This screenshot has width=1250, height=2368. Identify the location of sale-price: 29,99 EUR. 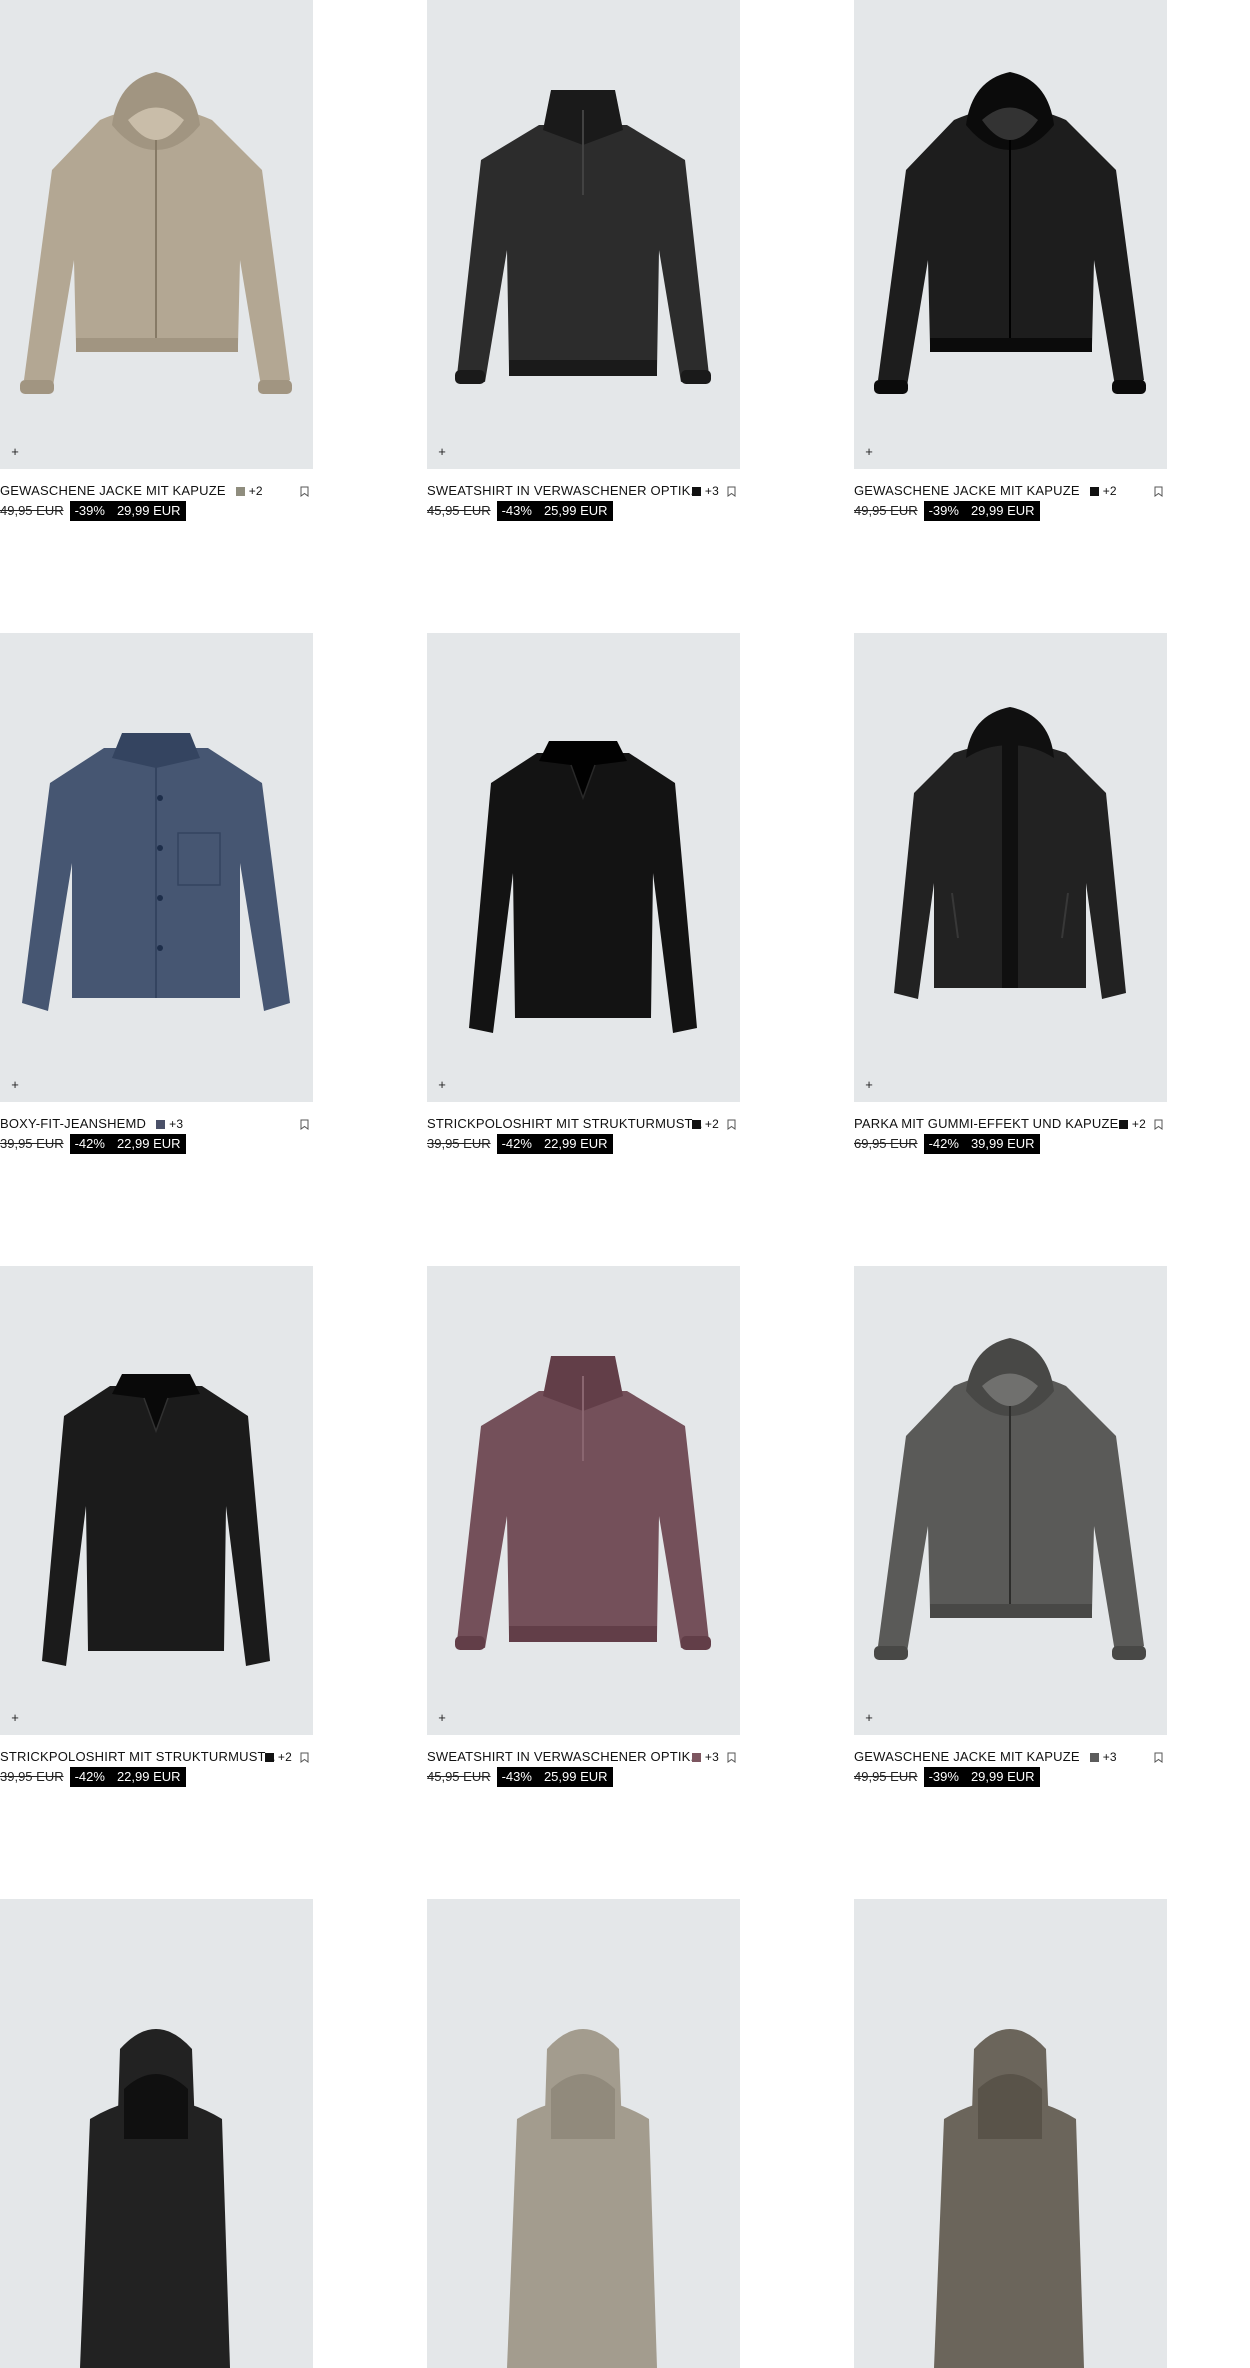
(1002, 510).